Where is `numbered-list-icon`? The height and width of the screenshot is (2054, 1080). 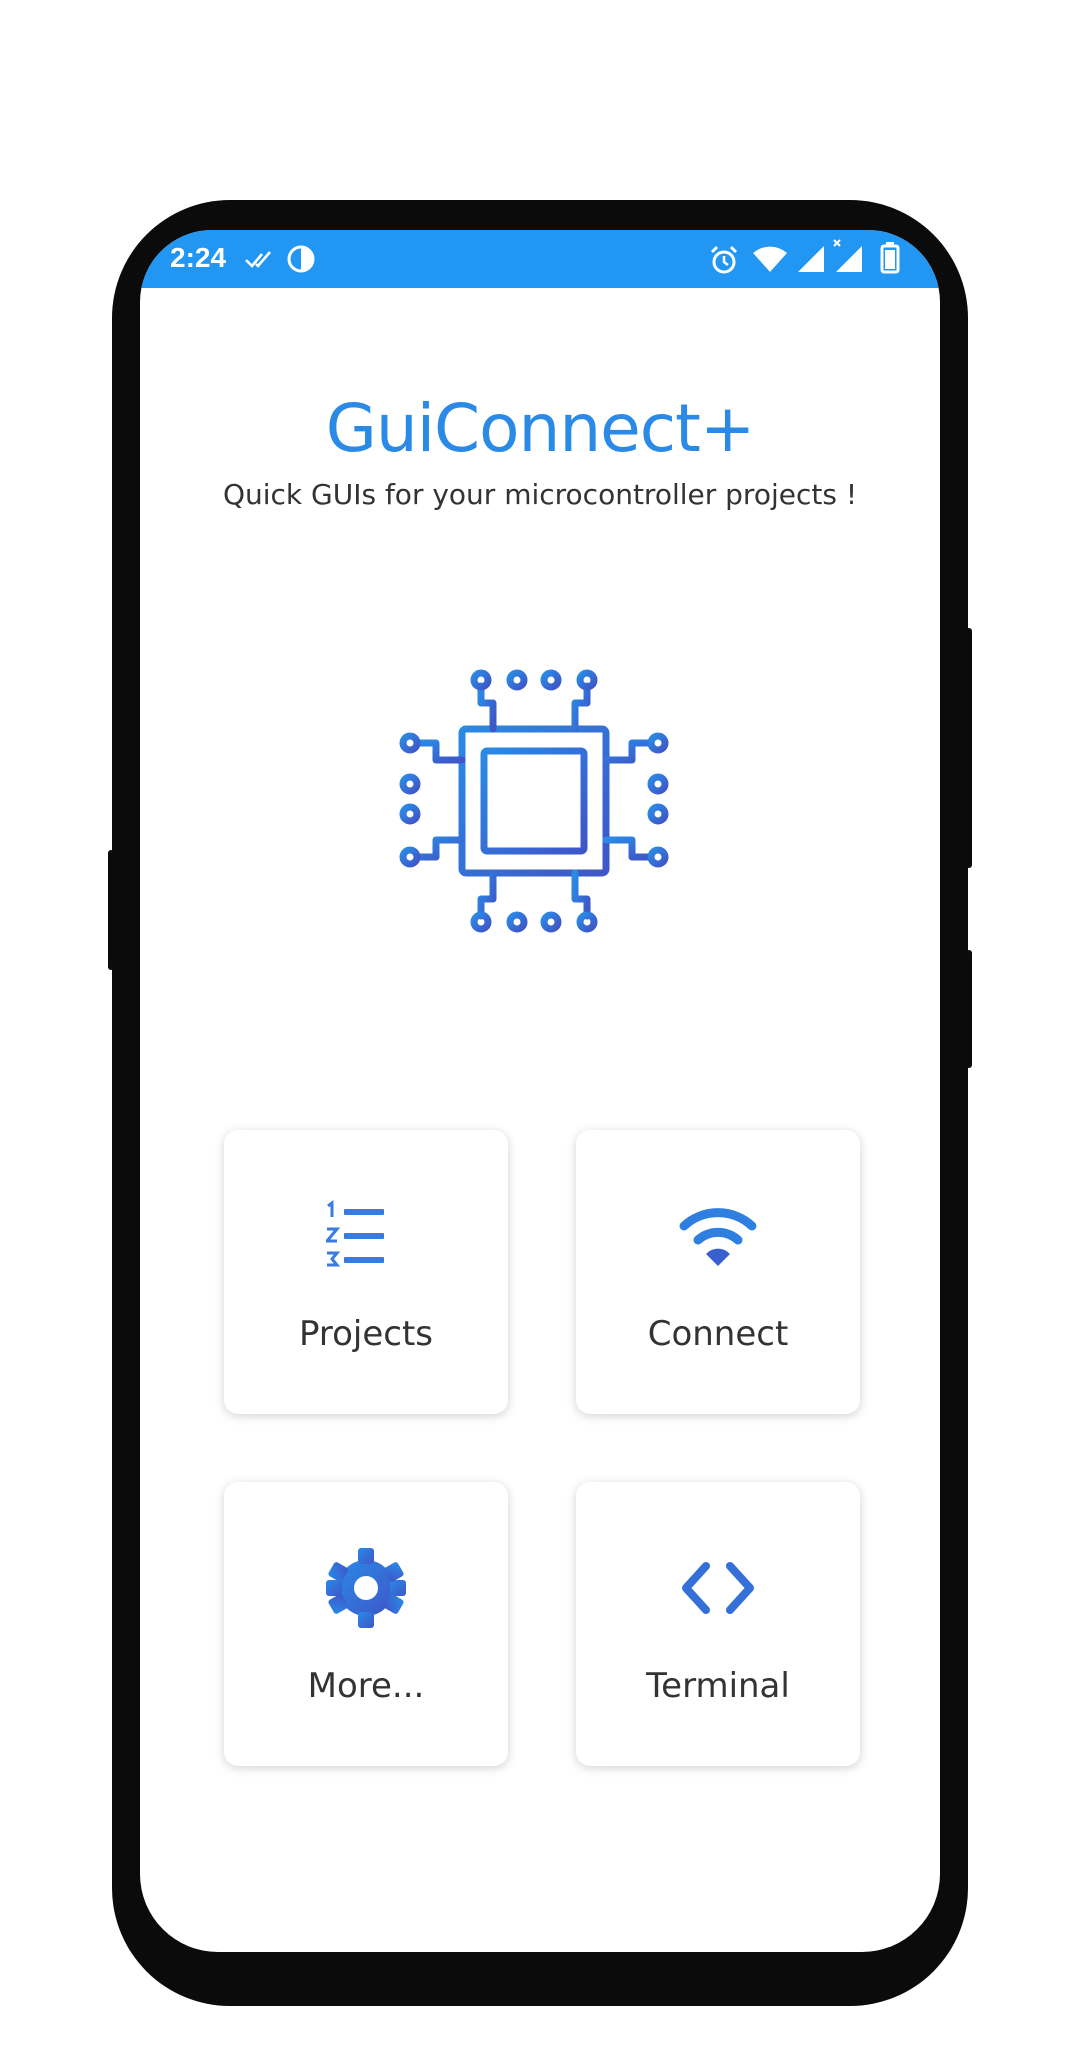
numbered-list-icon is located at coordinates (364, 1236).